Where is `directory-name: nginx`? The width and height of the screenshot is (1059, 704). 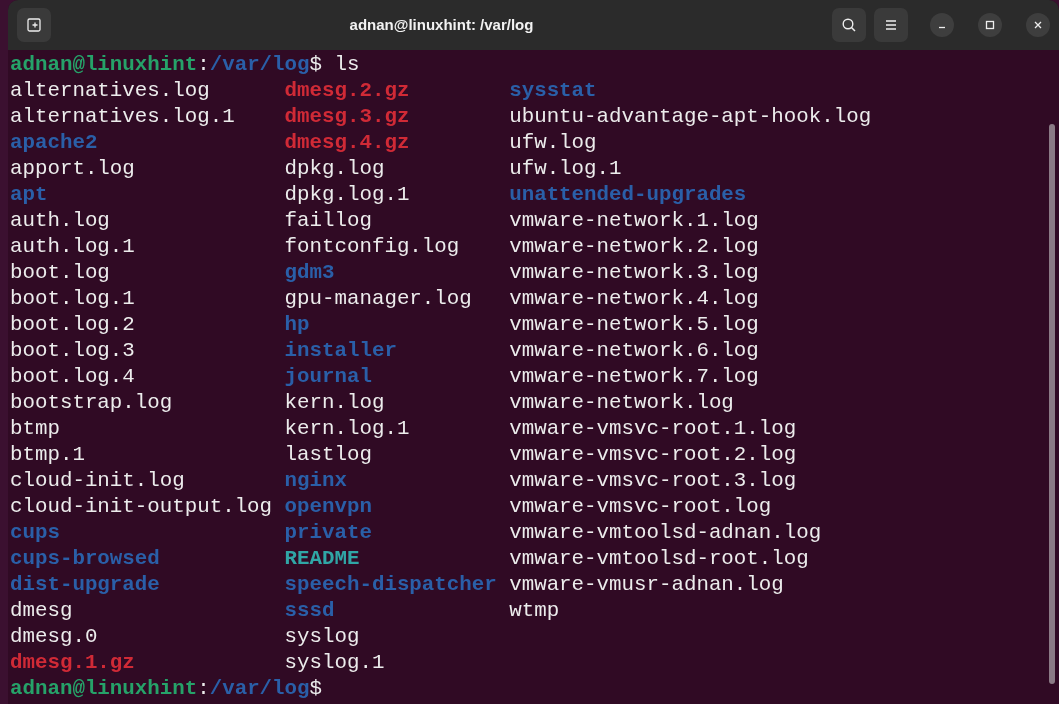
directory-name: nginx is located at coordinates (315, 481).